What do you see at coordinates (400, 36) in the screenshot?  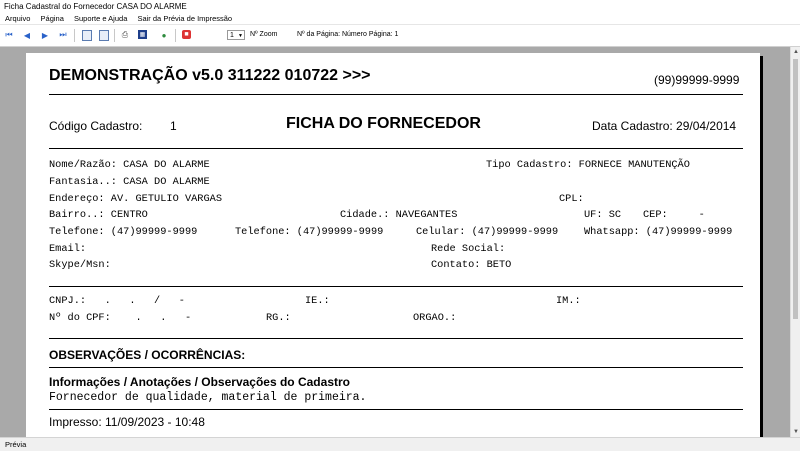 I see `toolbar: ⏮ ◀ ▶ ⏭ ⎙ ▦ ● ■` at bounding box center [400, 36].